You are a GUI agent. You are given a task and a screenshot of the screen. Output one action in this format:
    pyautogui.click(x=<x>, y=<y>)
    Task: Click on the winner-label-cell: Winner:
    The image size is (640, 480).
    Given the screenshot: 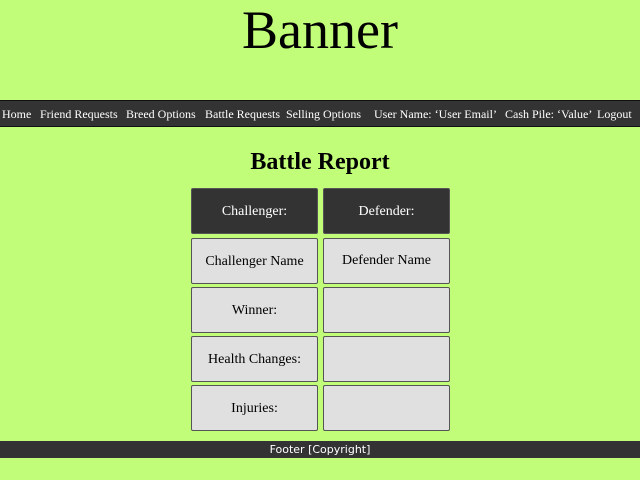 What is the action you would take?
    pyautogui.click(x=254, y=310)
    